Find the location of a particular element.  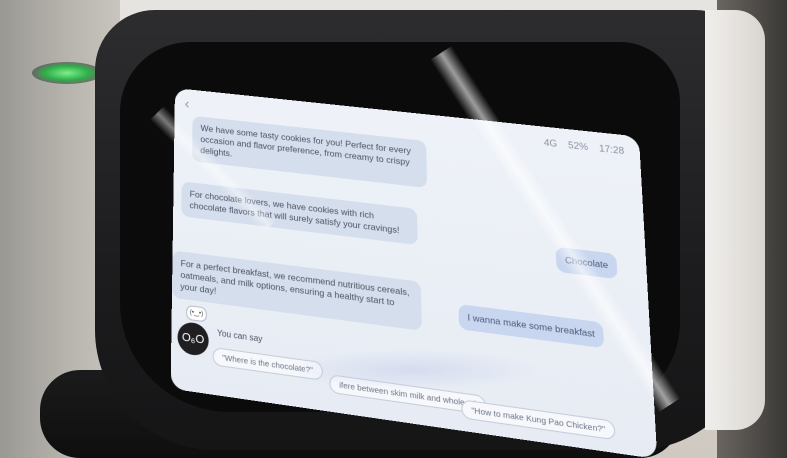

battery-text: 52% is located at coordinates (578, 146).